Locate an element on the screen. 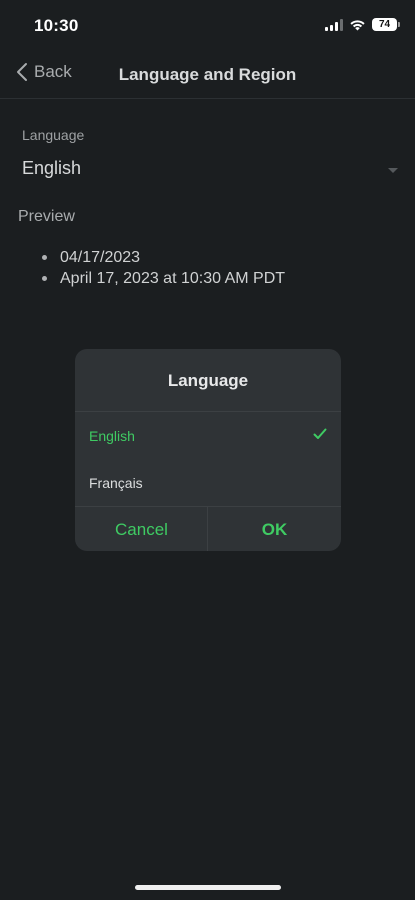  language-select: English is located at coordinates (211, 171).